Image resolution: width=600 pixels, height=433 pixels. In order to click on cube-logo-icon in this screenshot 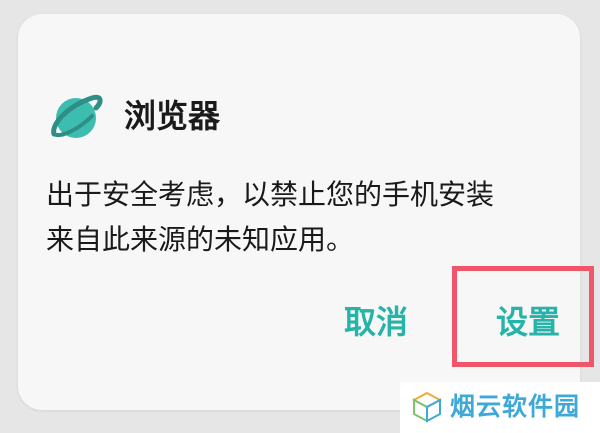, I will do `click(427, 407)`.